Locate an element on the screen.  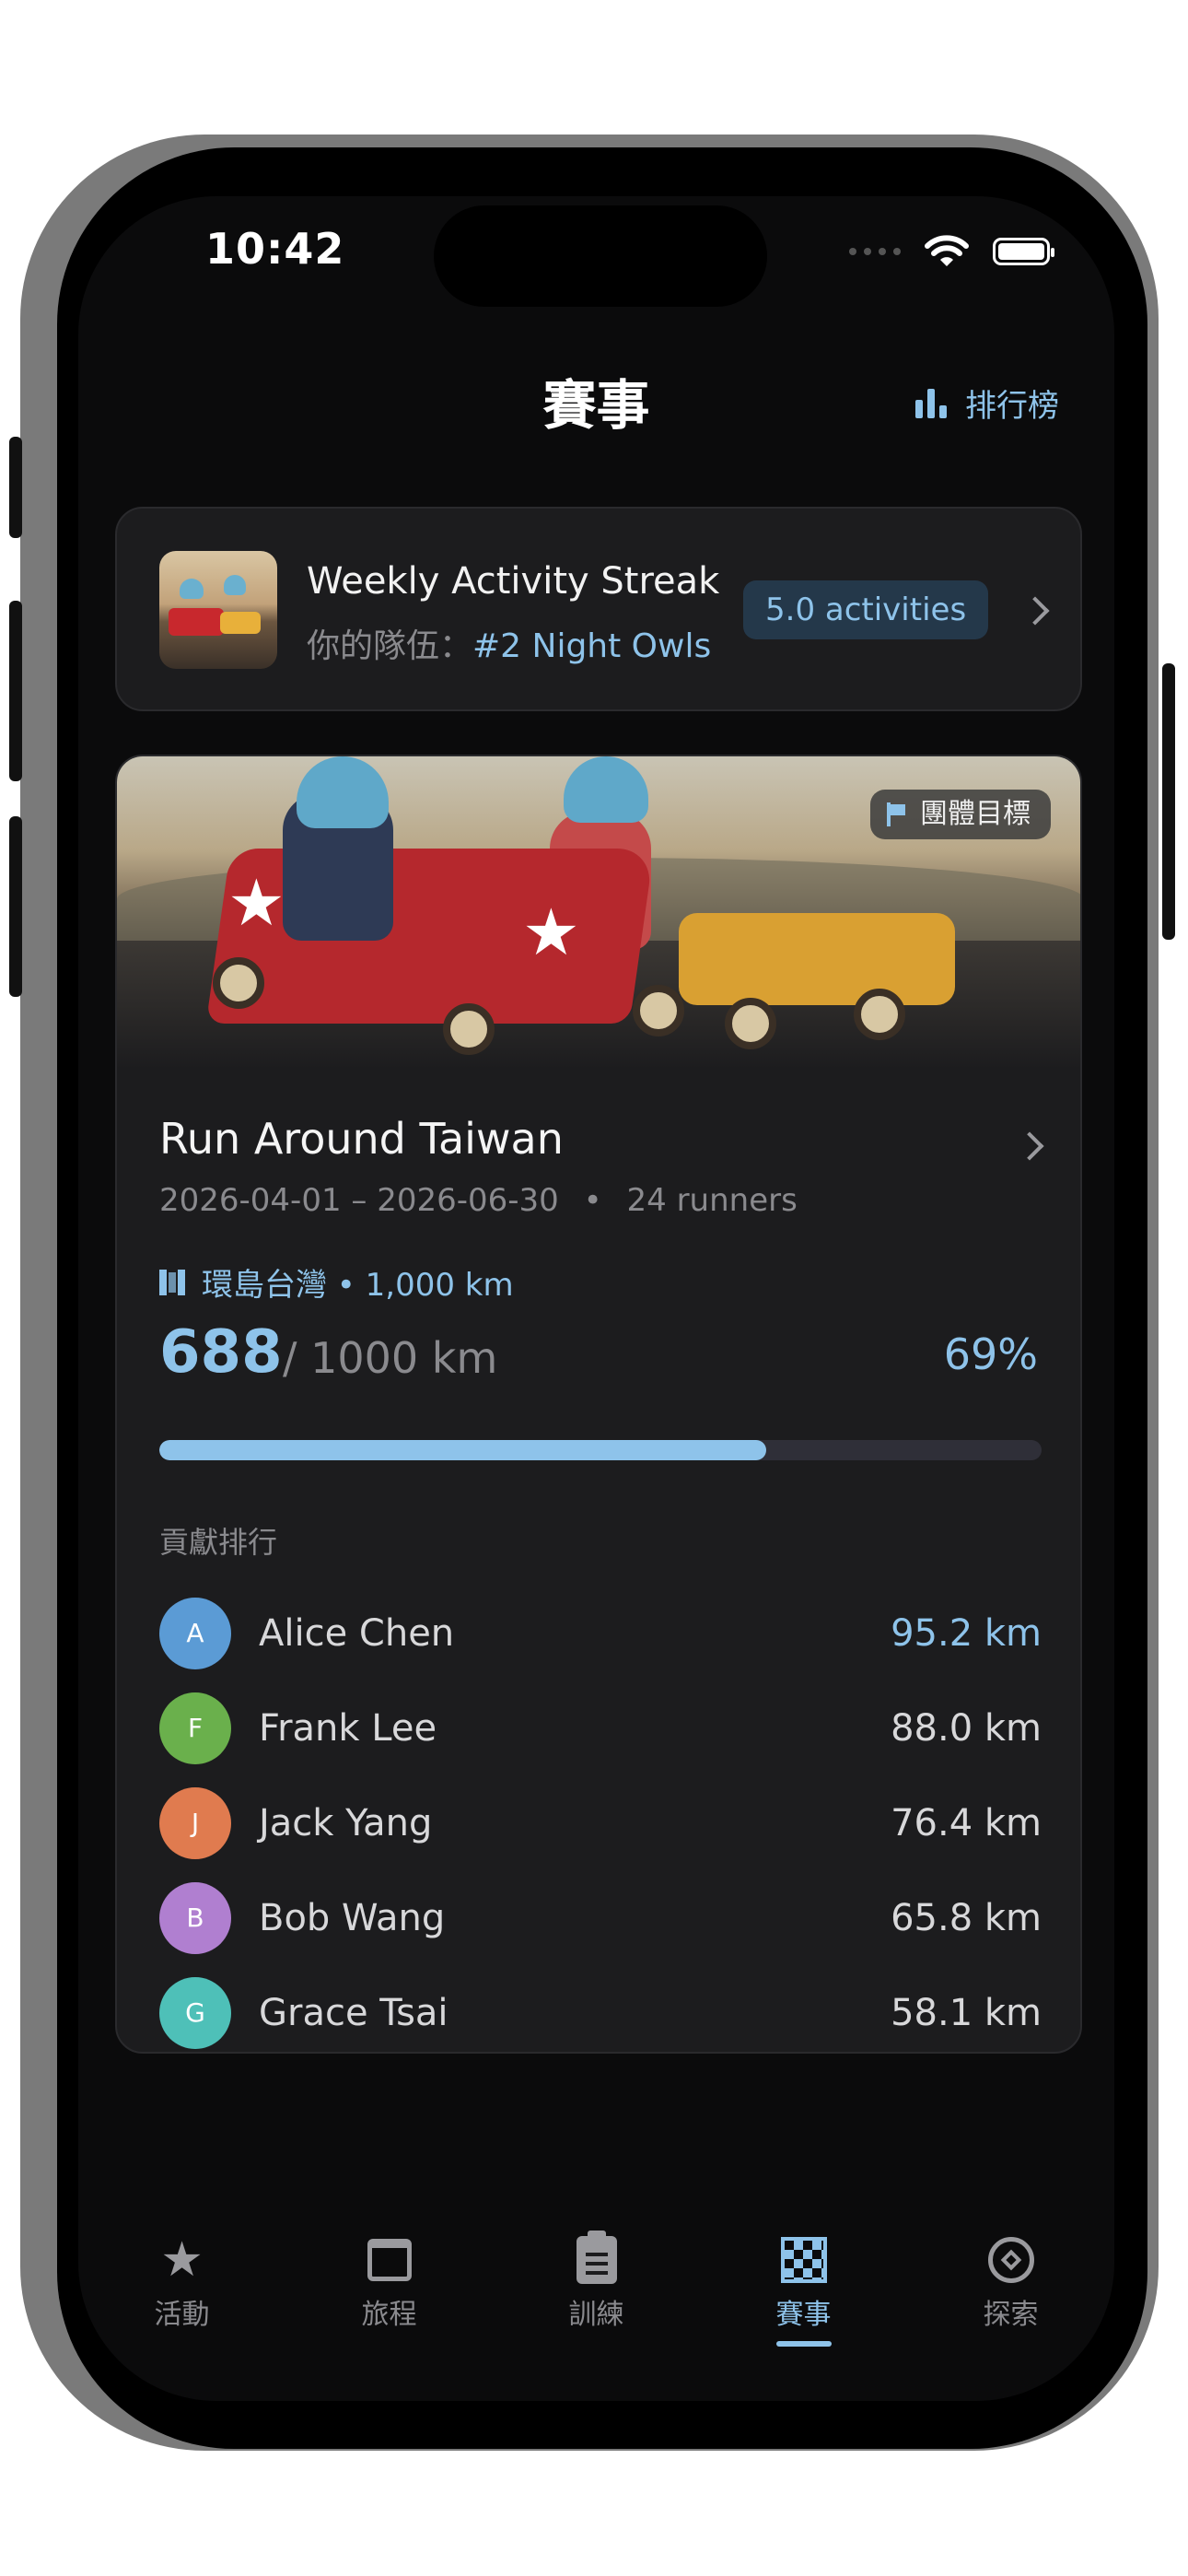
contributor-row: A Alice Chen 95.2 km is located at coordinates (600, 1633).